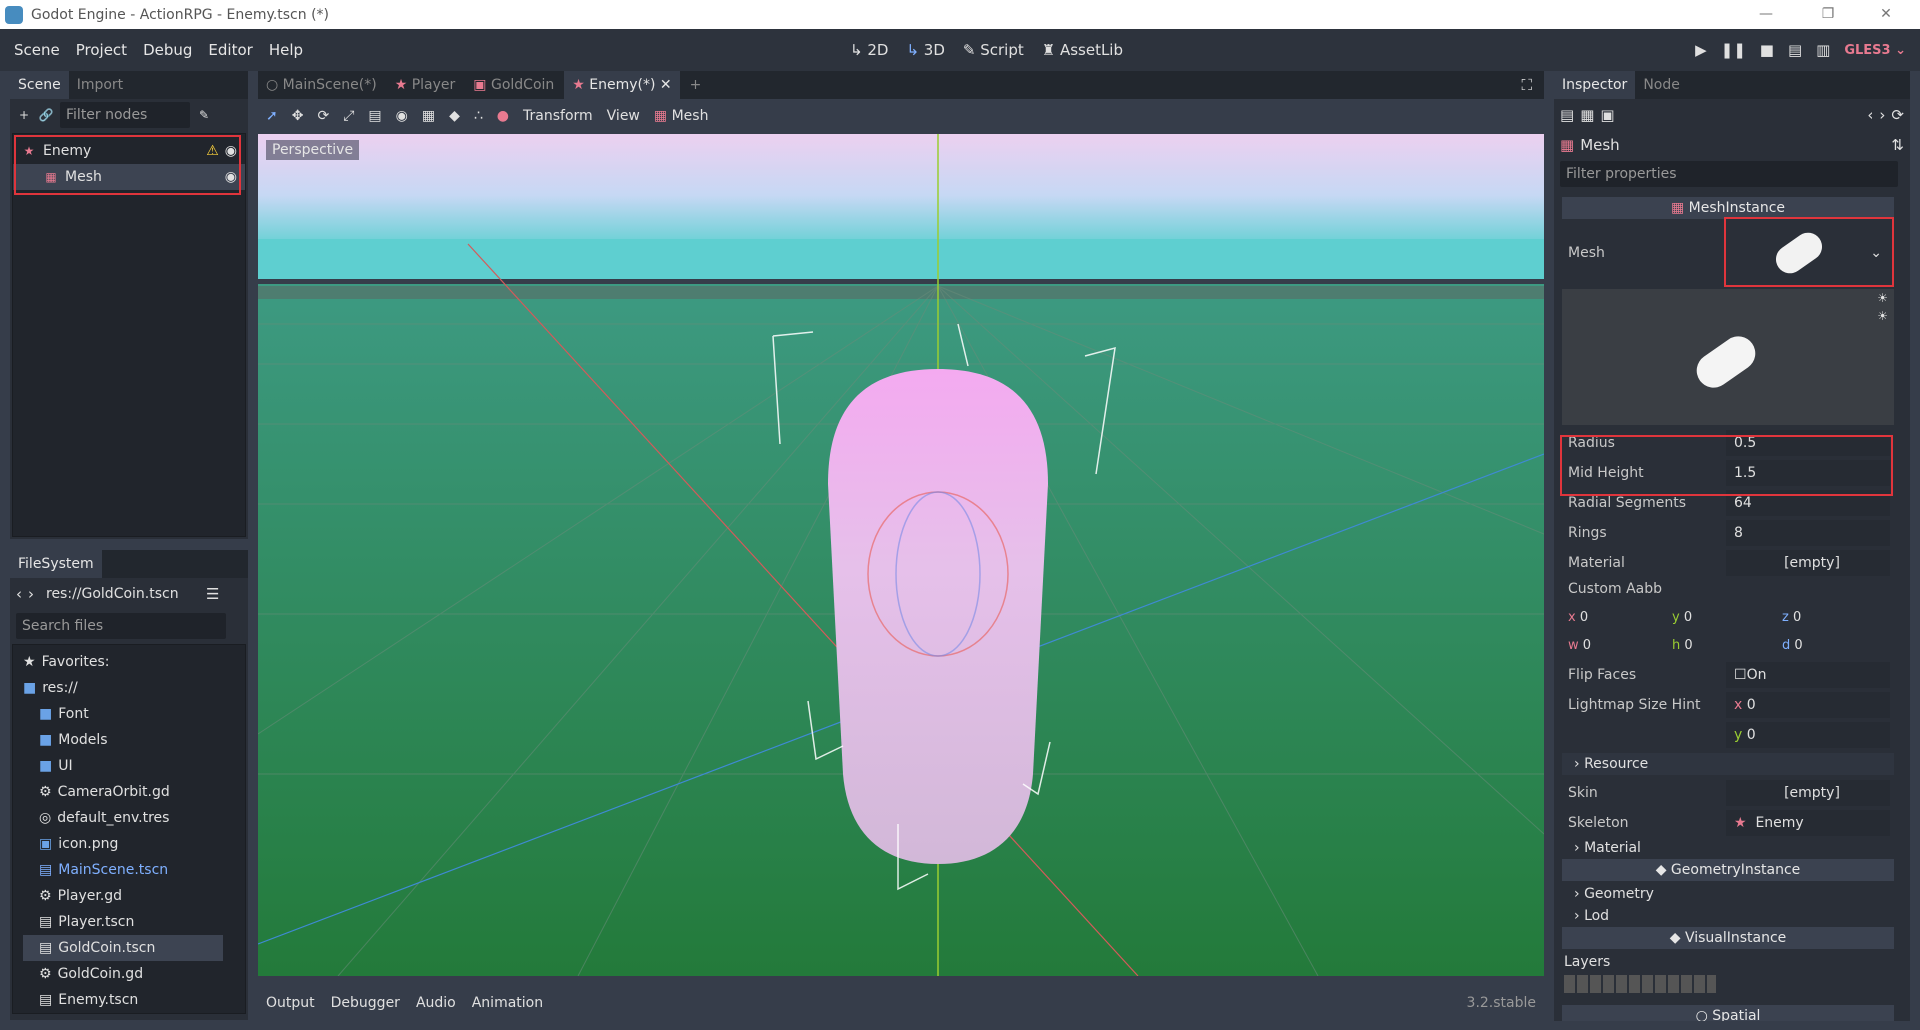 The width and height of the screenshot is (1920, 1030). What do you see at coordinates (134, 922) in the screenshot?
I see `fs-file-player-tscn: ▤ Player.tscn` at bounding box center [134, 922].